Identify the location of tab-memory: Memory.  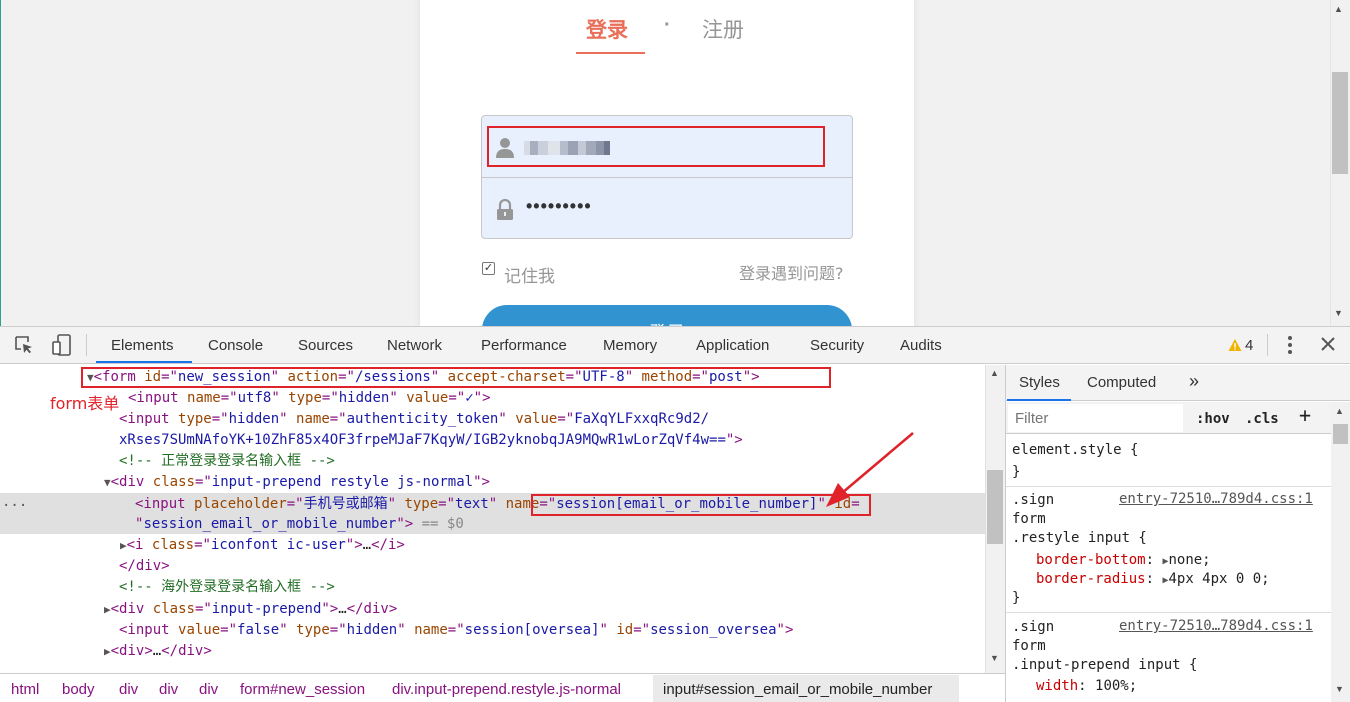
(630, 345).